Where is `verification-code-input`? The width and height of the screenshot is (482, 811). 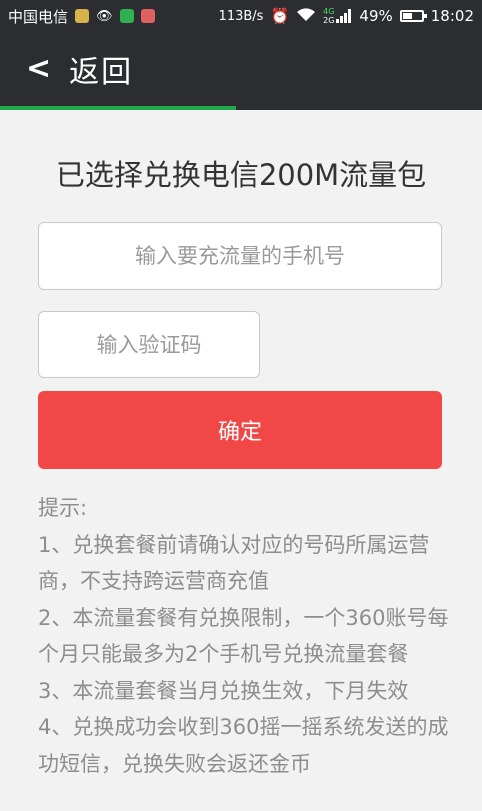
verification-code-input is located at coordinates (149, 344).